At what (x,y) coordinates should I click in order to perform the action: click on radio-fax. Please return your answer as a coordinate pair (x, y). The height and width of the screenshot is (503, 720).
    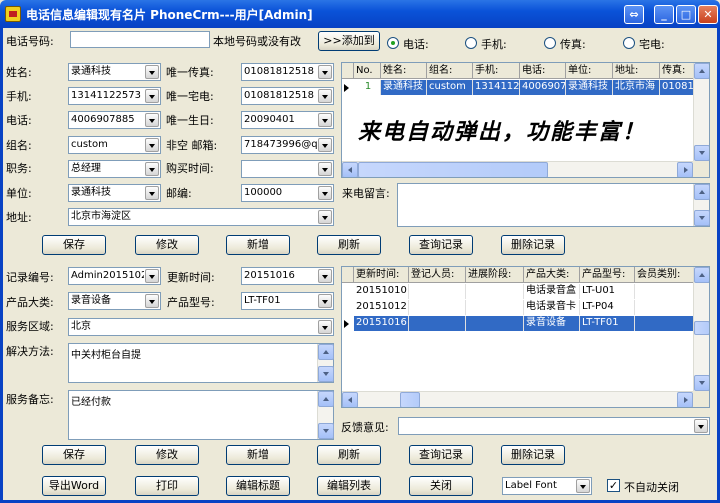
    Looking at the image, I should click on (550, 43).